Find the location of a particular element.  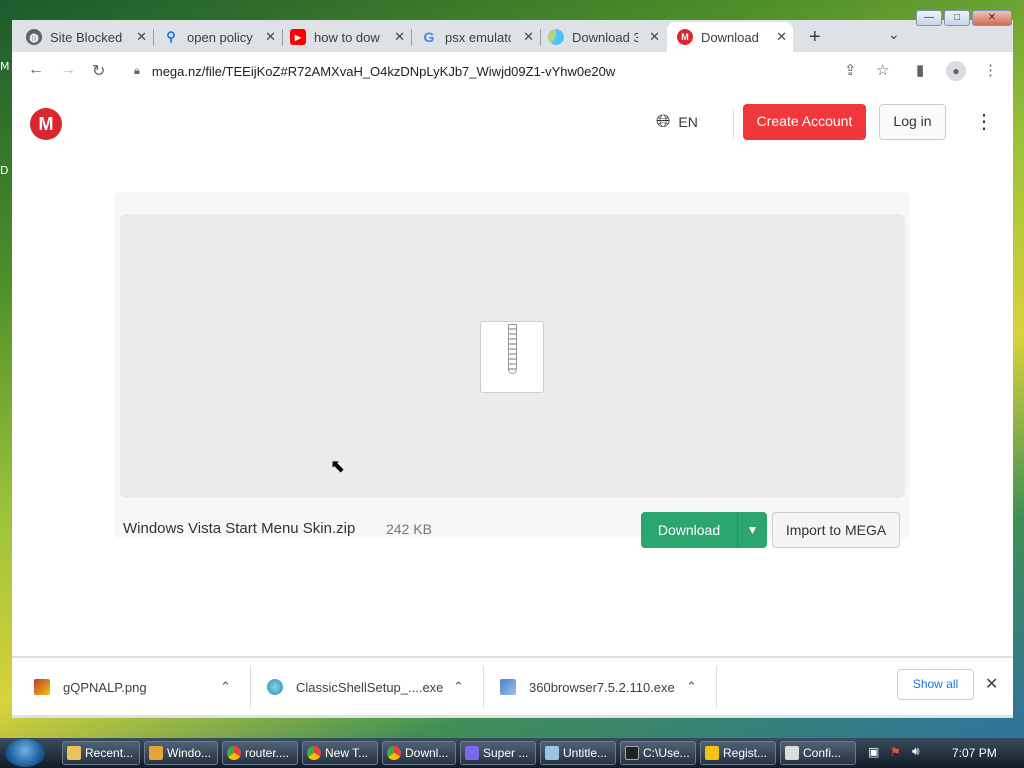

start-button is located at coordinates (25, 753).